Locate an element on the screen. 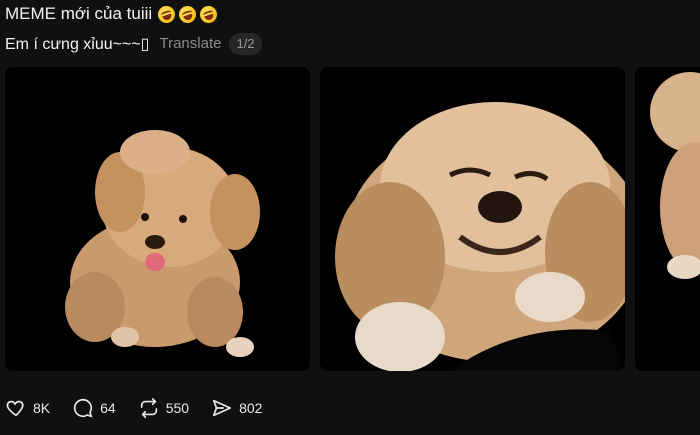  translate-link: Translate is located at coordinates (190, 44).